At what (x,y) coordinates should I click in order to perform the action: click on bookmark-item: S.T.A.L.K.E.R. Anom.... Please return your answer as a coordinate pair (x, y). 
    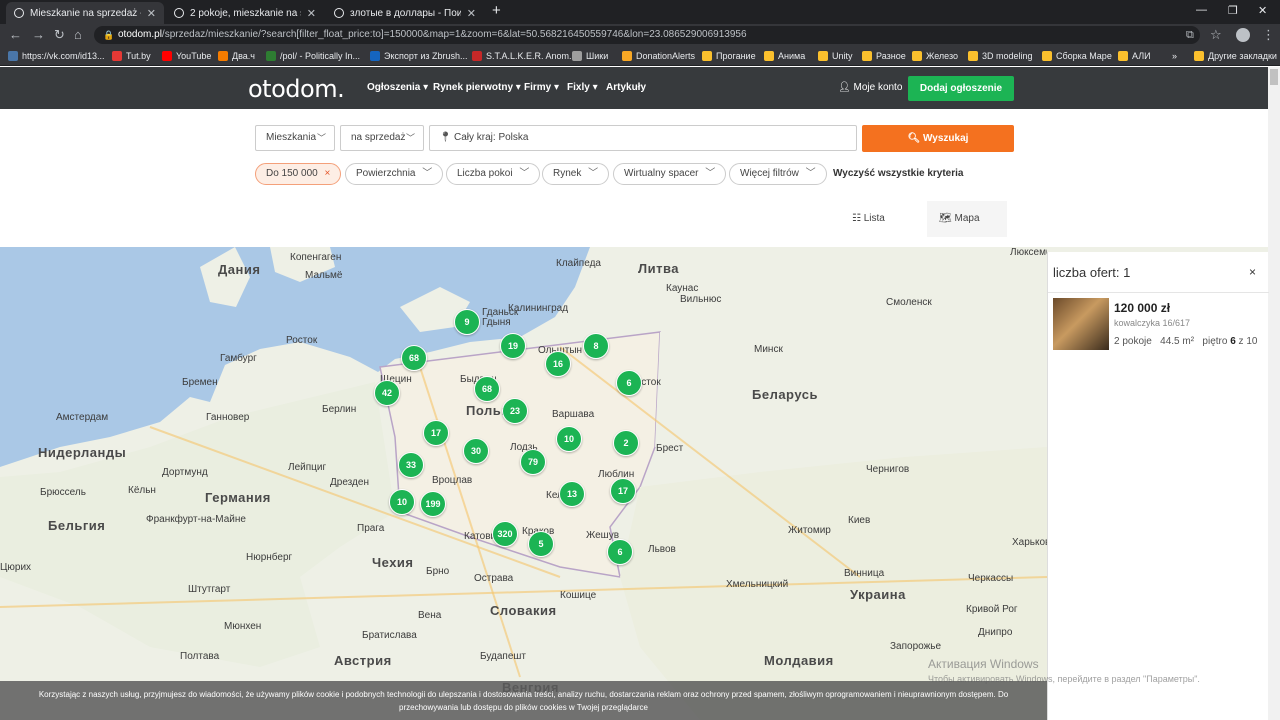
    Looking at the image, I should click on (524, 56).